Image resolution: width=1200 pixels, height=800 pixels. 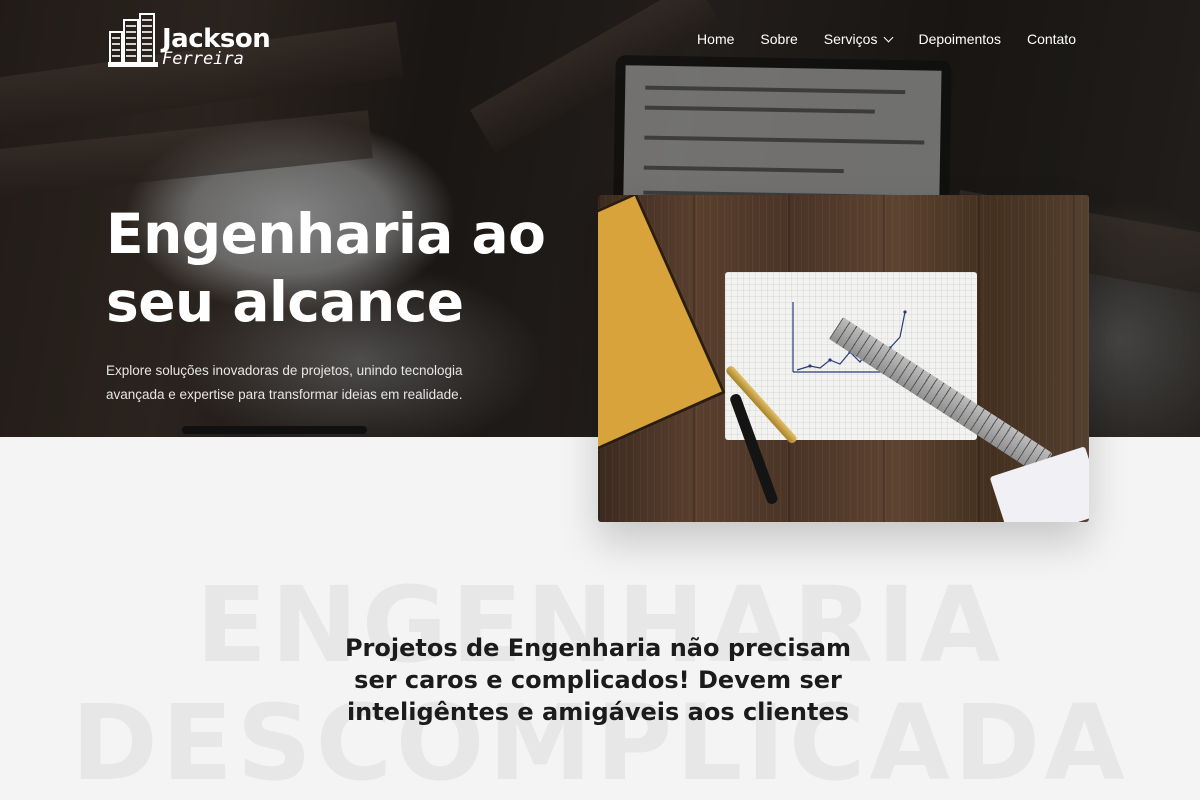 I want to click on graph-paper-illustration, so click(x=851, y=356).